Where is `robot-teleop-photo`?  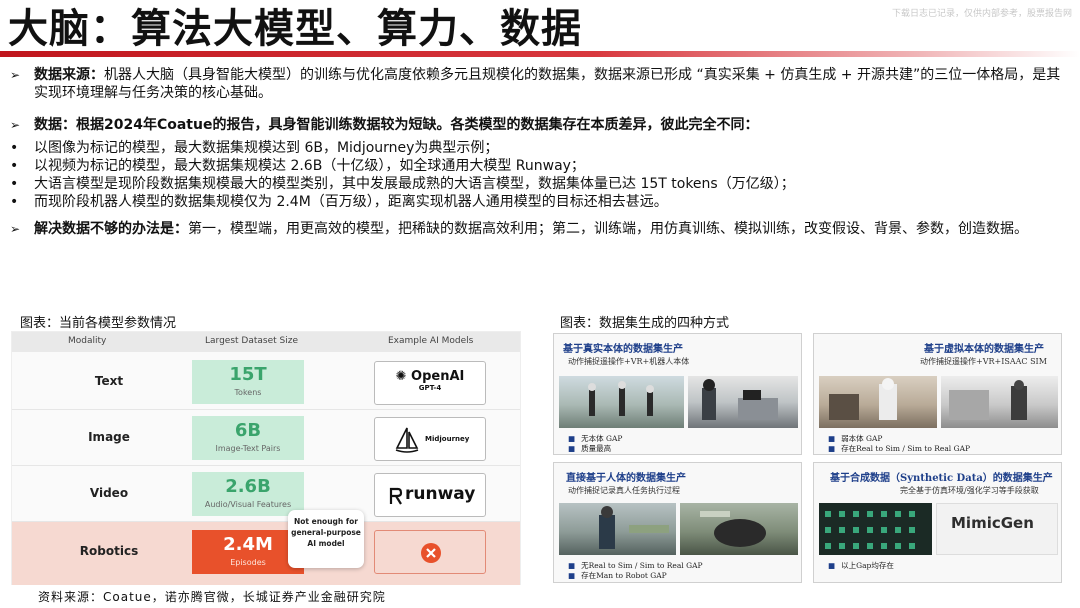 robot-teleop-photo is located at coordinates (621, 402).